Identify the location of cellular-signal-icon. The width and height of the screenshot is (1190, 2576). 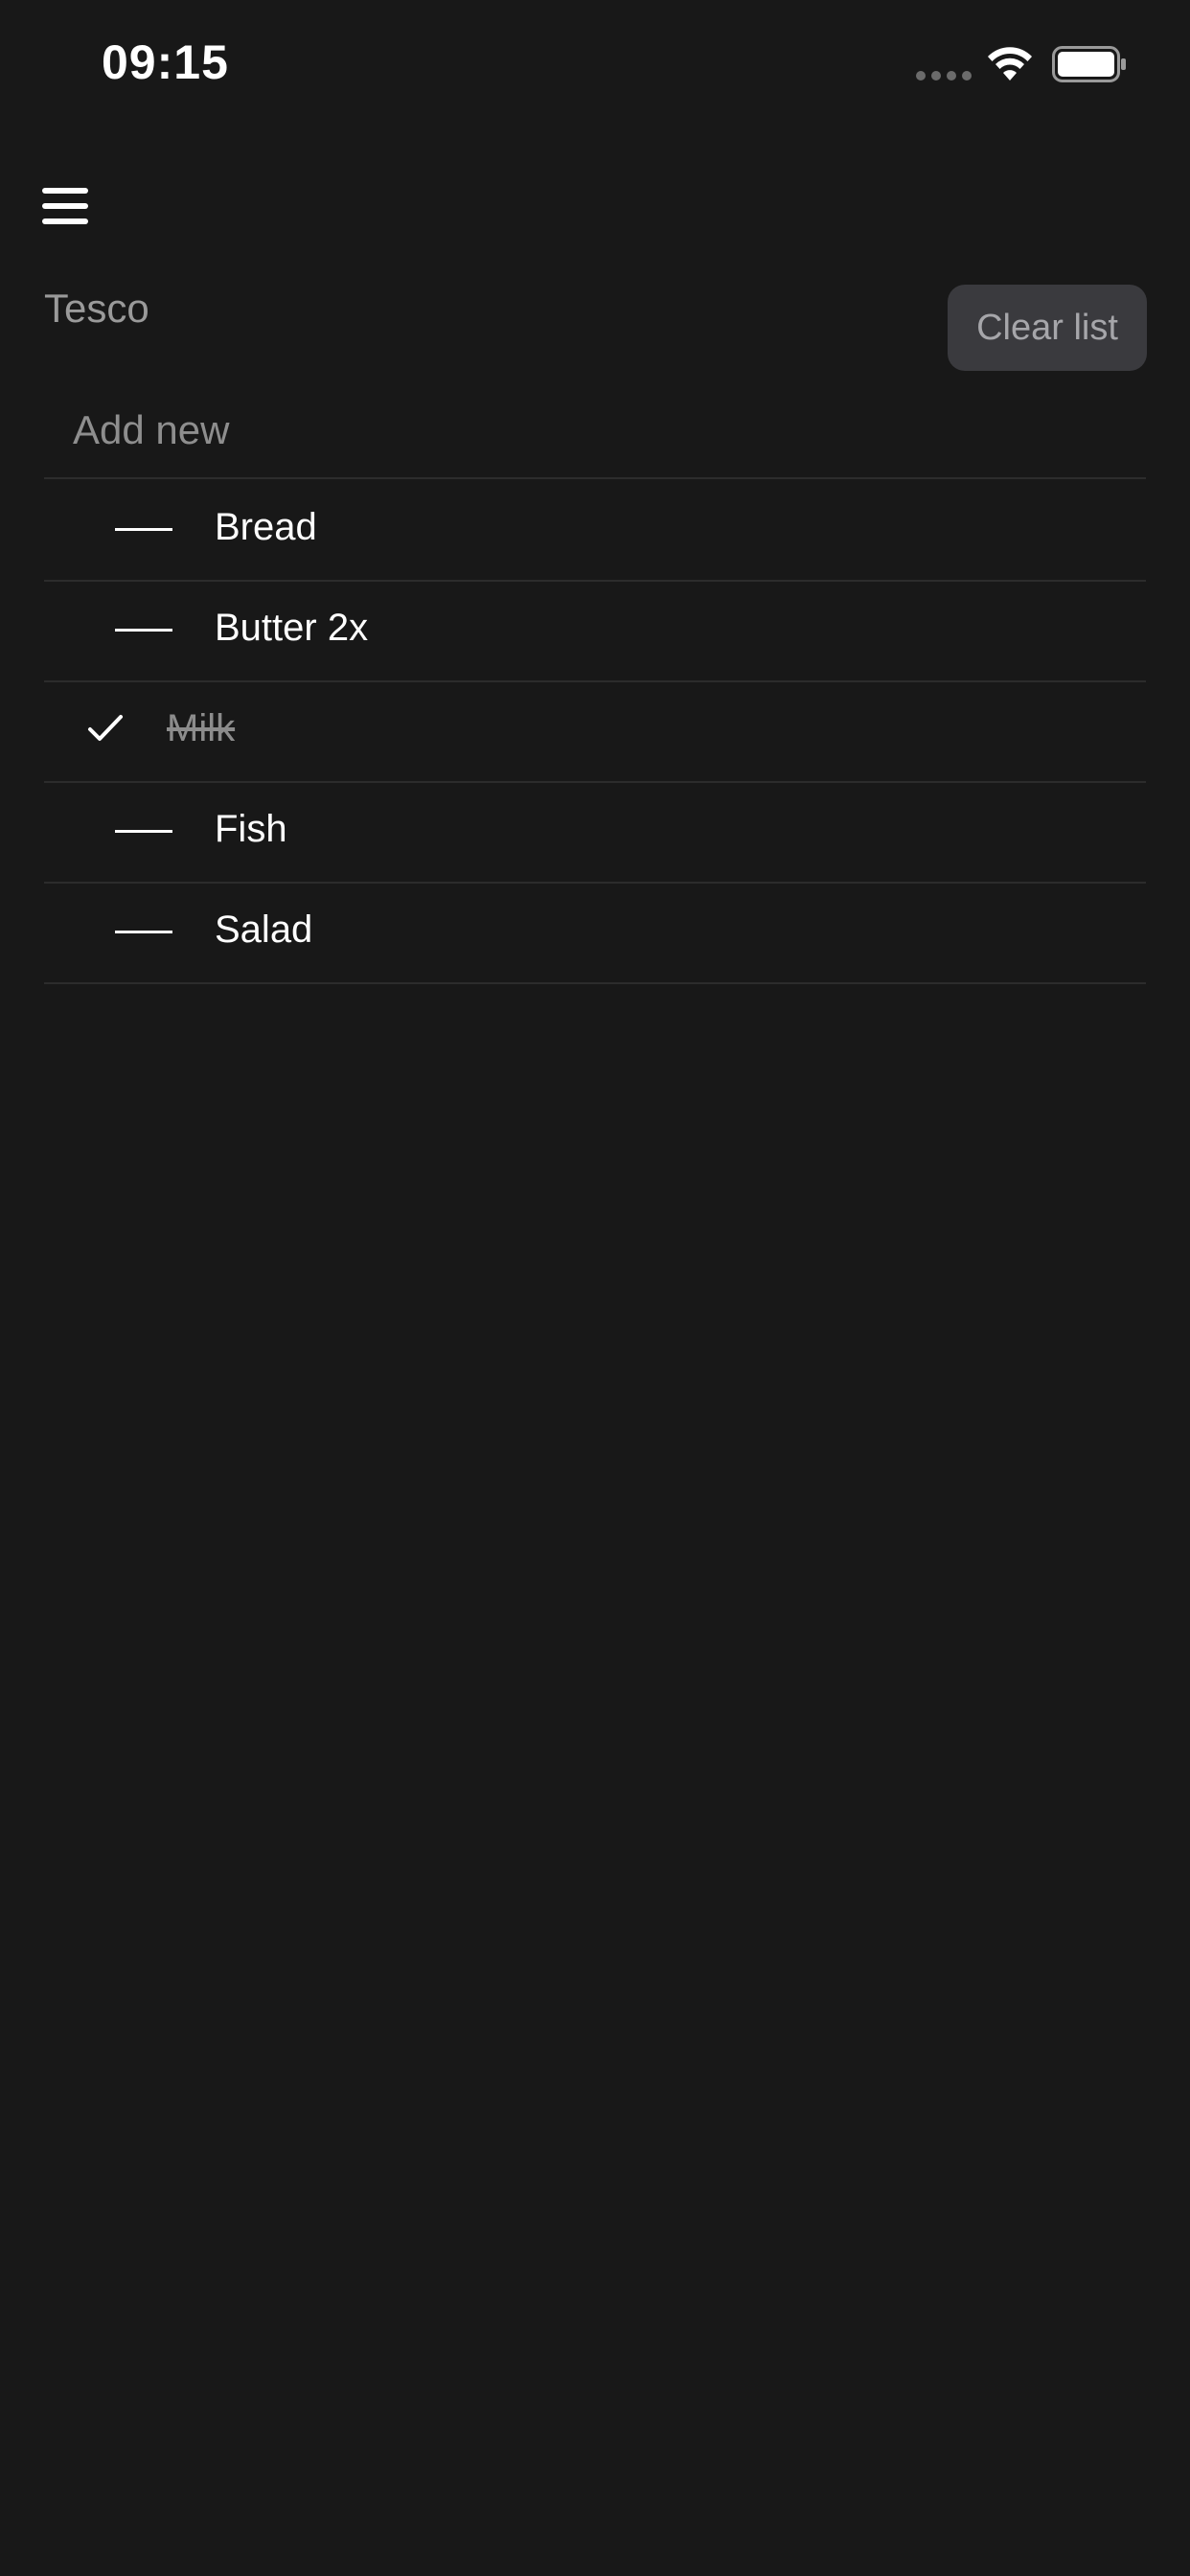
(944, 75).